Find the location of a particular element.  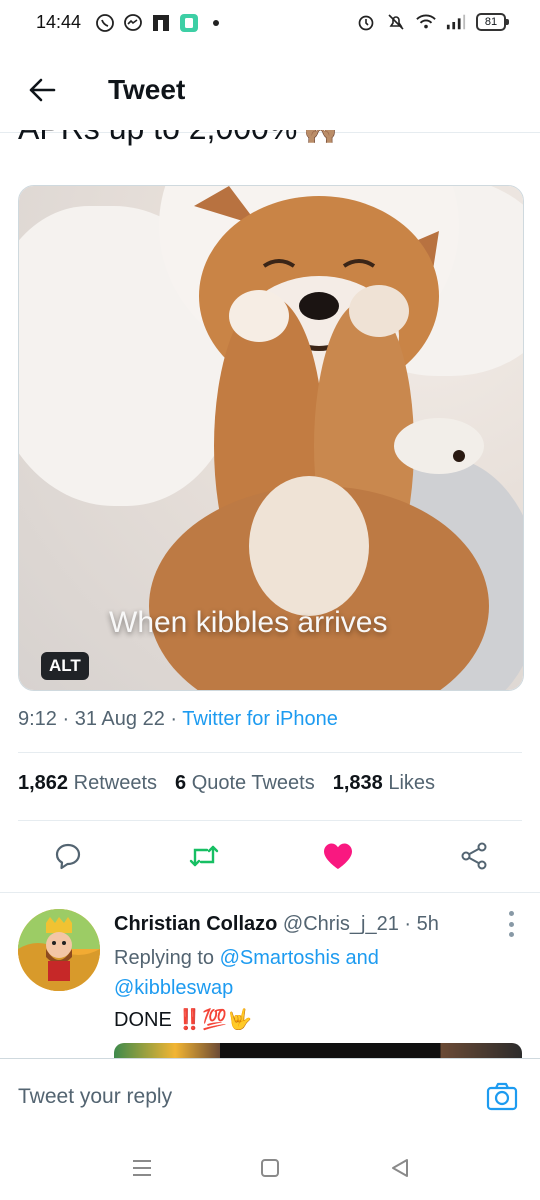

likes-label: Likes is located at coordinates (412, 783).